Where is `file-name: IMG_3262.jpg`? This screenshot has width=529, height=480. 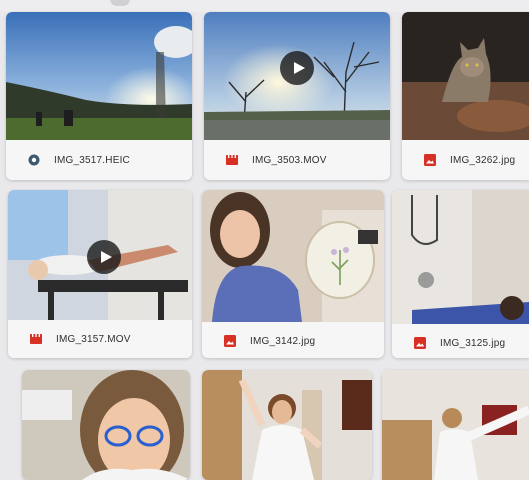
file-name: IMG_3262.jpg is located at coordinates (483, 160).